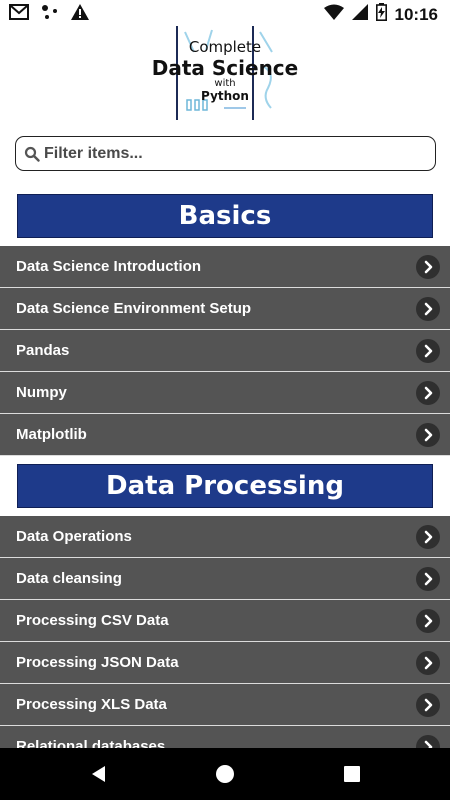 This screenshot has height=800, width=450. I want to click on signal-icon, so click(359, 14).